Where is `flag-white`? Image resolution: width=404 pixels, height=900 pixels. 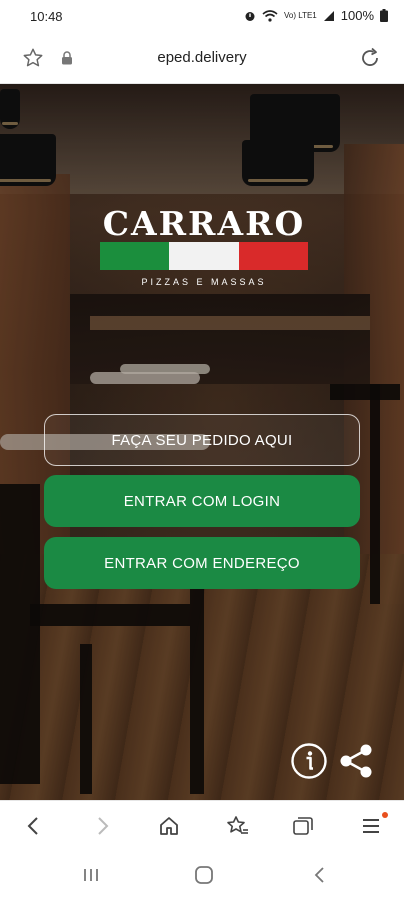 flag-white is located at coordinates (204, 256).